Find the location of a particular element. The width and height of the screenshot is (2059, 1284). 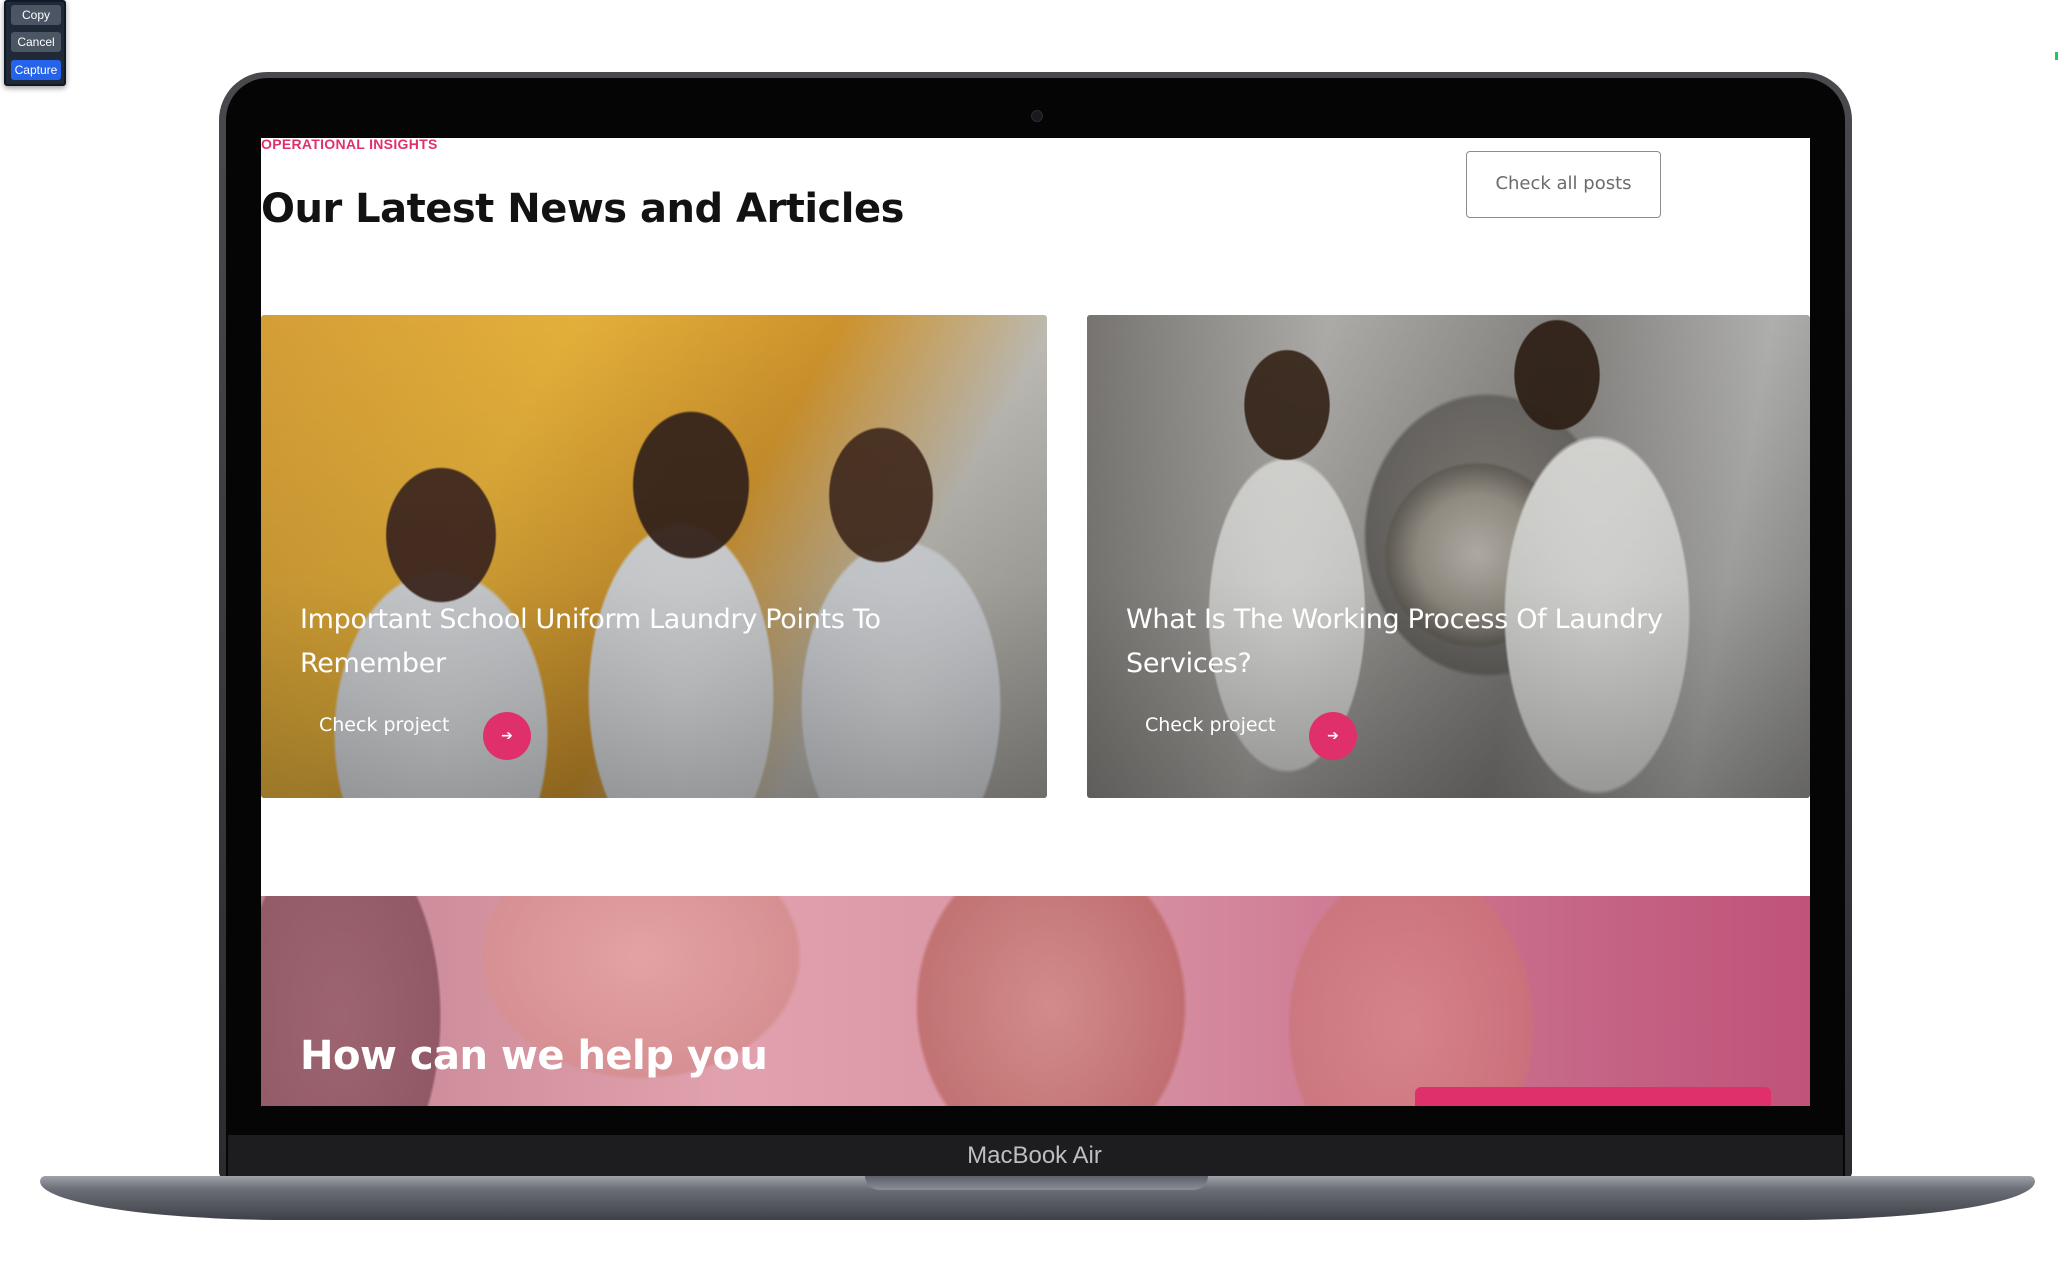

help-cta-button is located at coordinates (1593, 1096).